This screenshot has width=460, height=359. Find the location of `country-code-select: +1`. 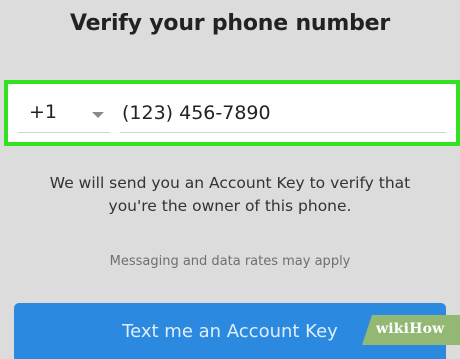

country-code-select: +1 is located at coordinates (64, 114).